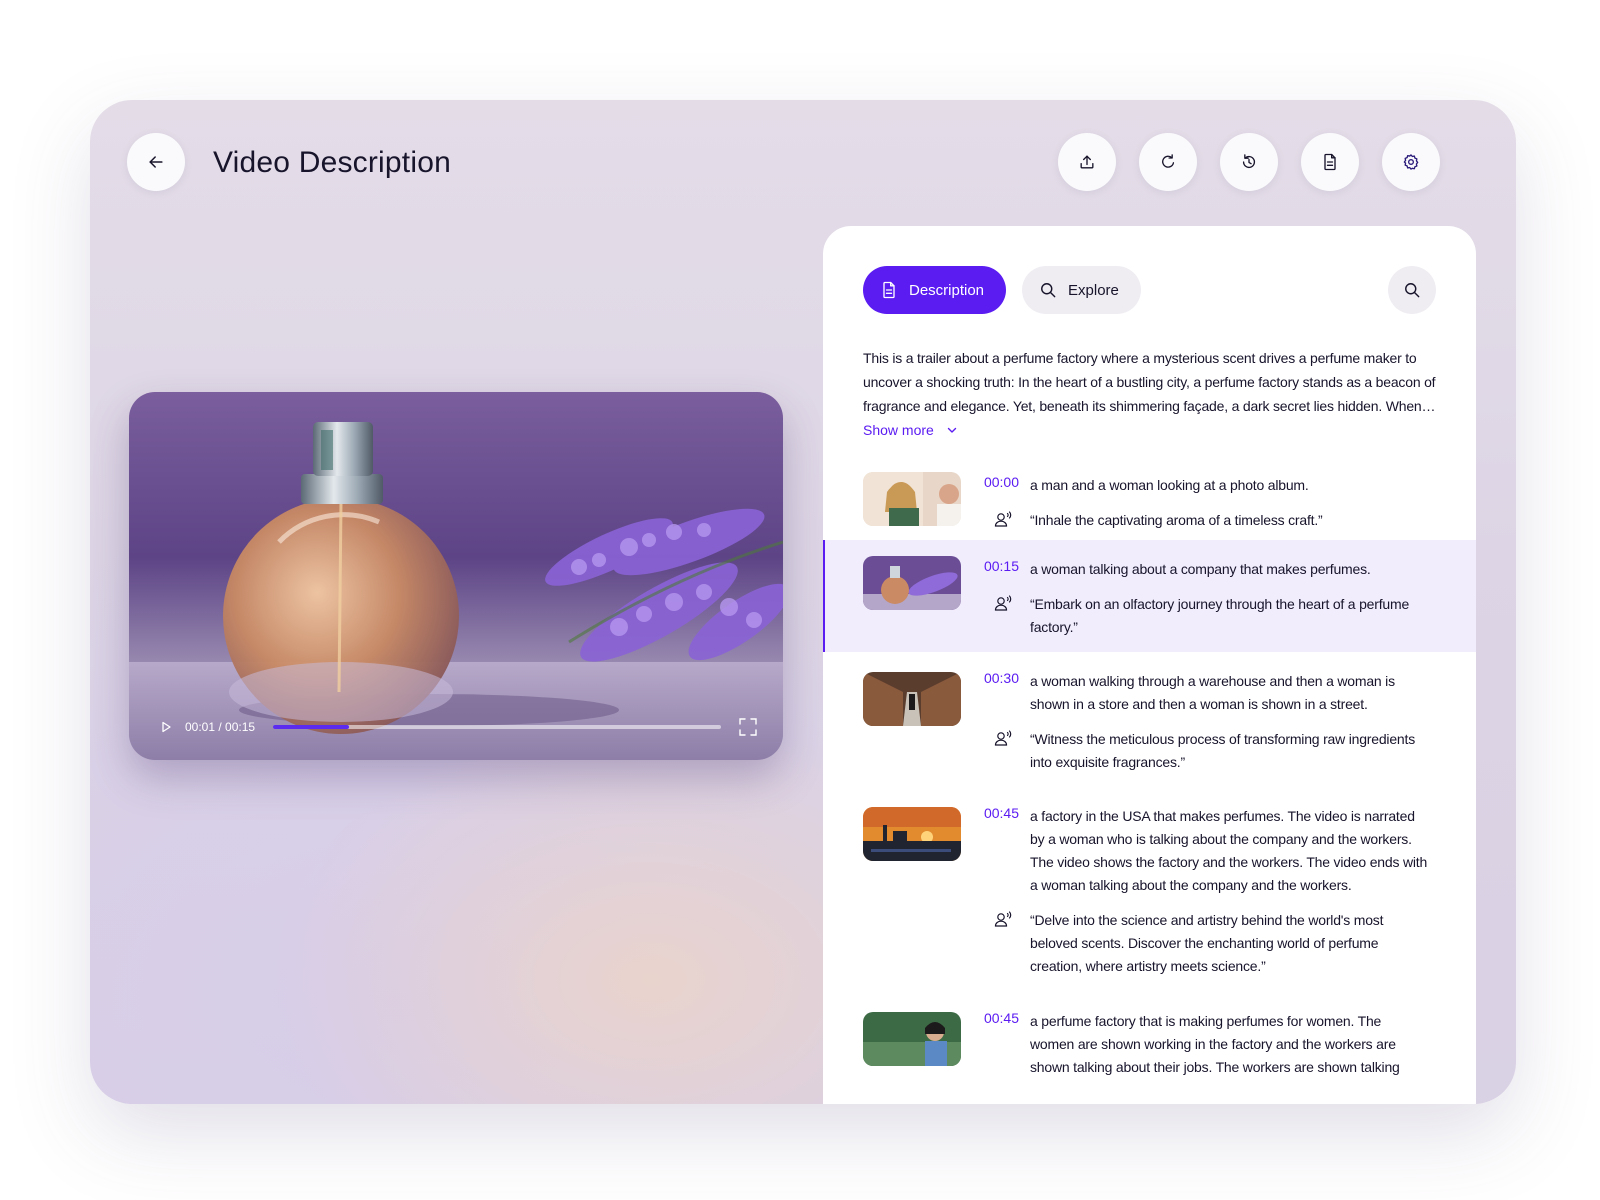 The image size is (1600, 1200). I want to click on show-more-link: Show more, so click(910, 430).